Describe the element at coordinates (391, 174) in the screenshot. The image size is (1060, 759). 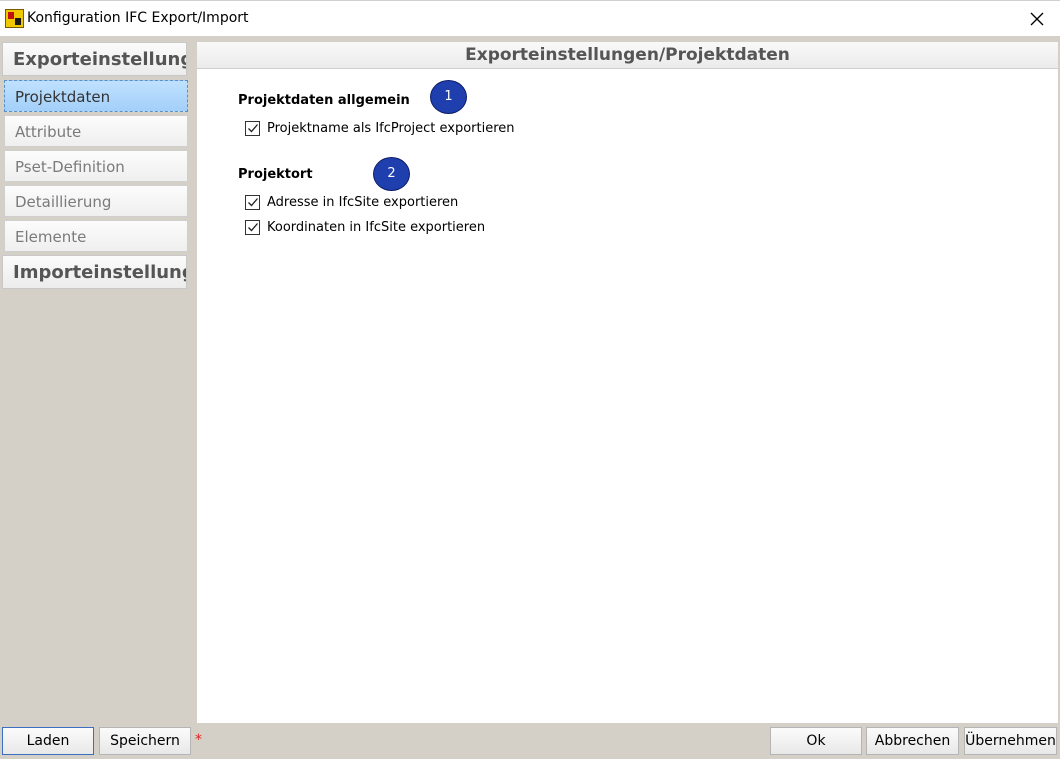
I see `callout-badge-2: 2` at that location.